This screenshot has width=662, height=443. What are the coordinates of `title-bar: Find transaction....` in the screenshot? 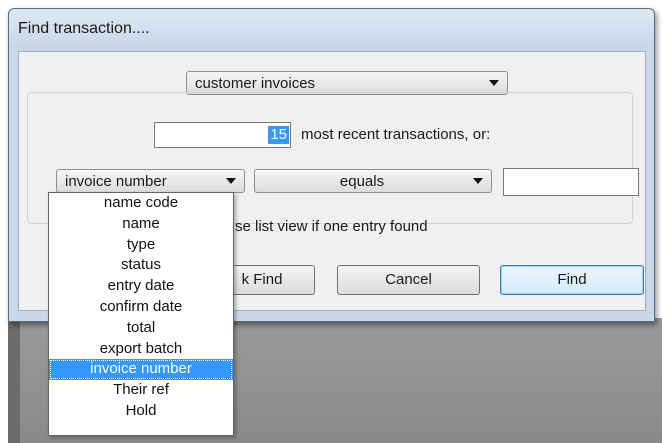 It's located at (331, 29).